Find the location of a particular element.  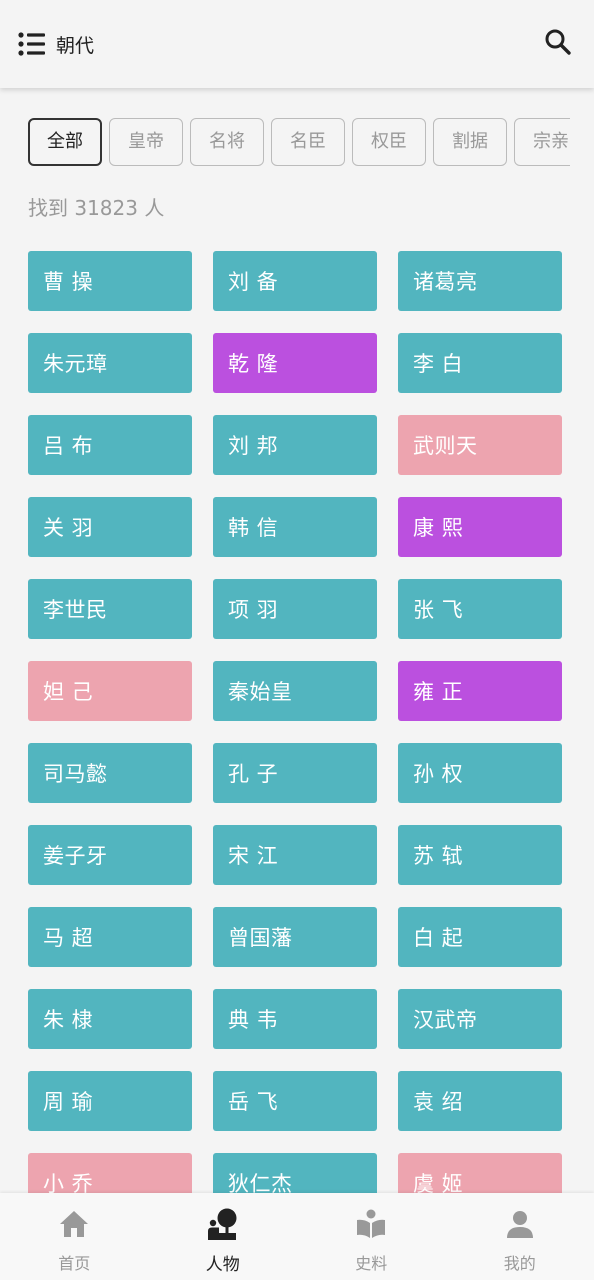

search-icon is located at coordinates (558, 44).